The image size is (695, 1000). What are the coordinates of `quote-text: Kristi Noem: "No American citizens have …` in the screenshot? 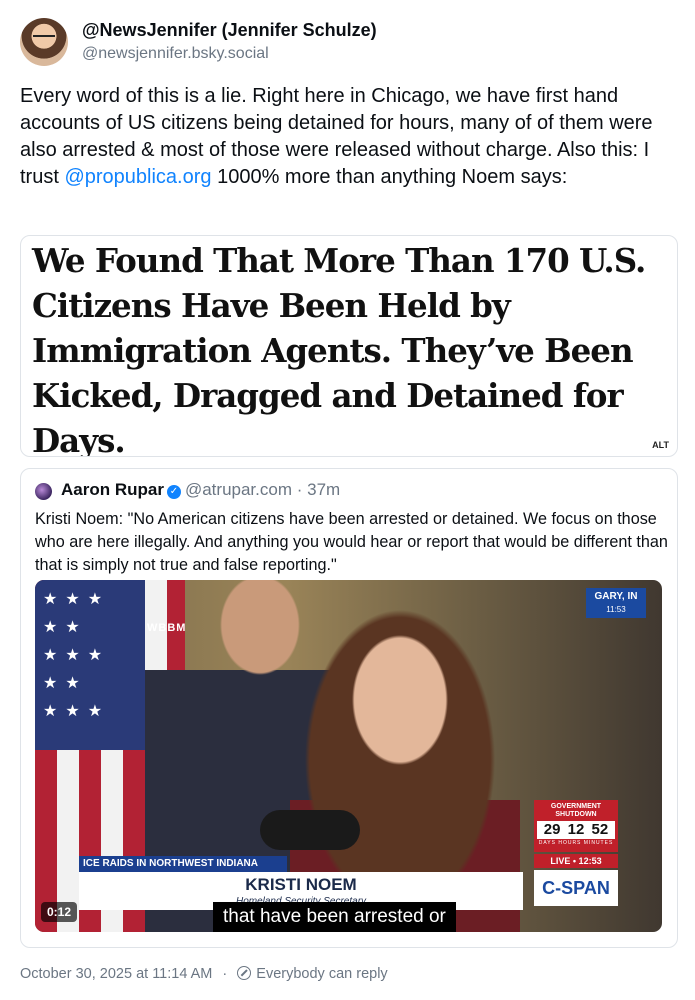 It's located at (351, 542).